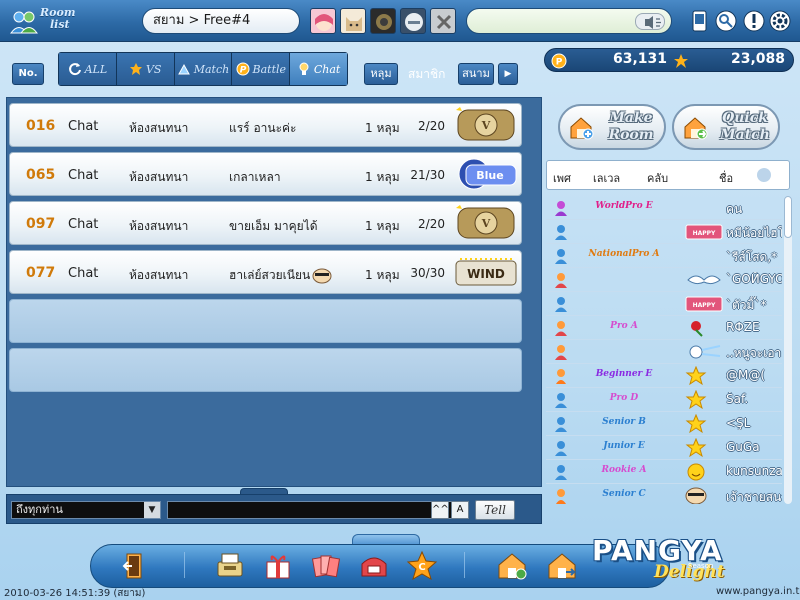 This screenshot has height=600, width=800. I want to click on player-row: Pro D Šaf., so click(664, 400).